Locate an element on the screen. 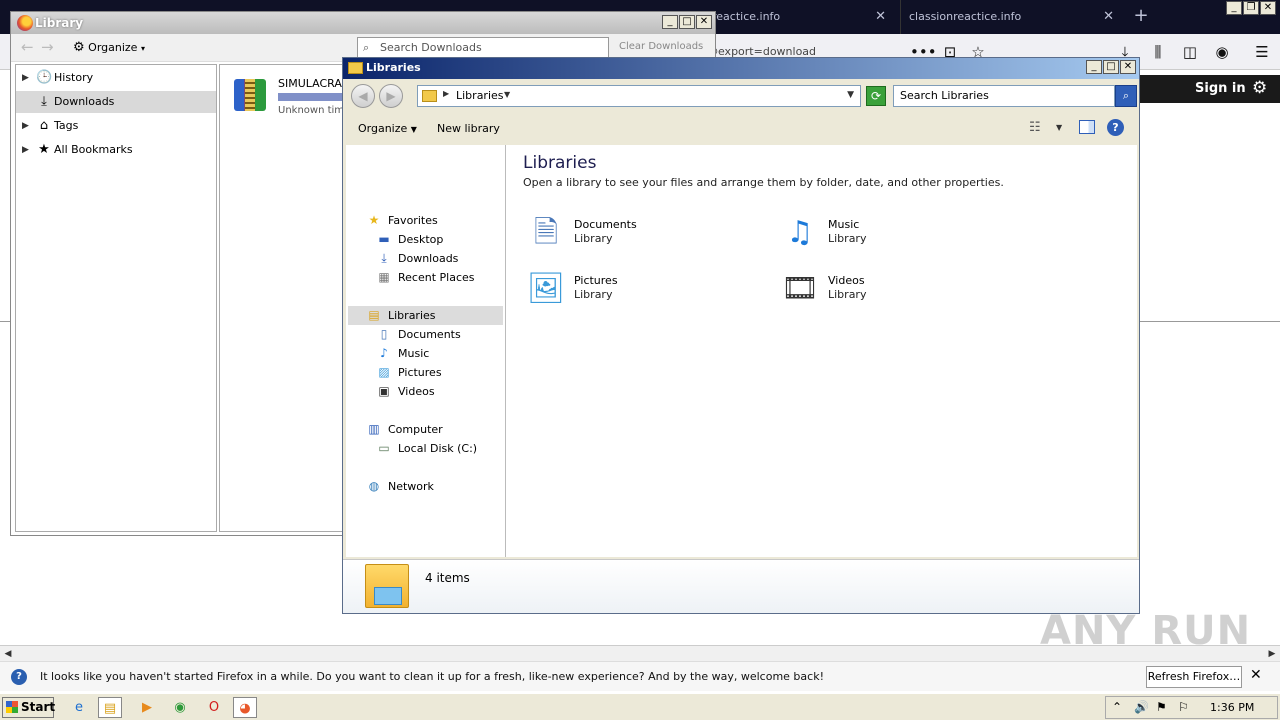  nav-network: ◍ Network is located at coordinates (425, 486).